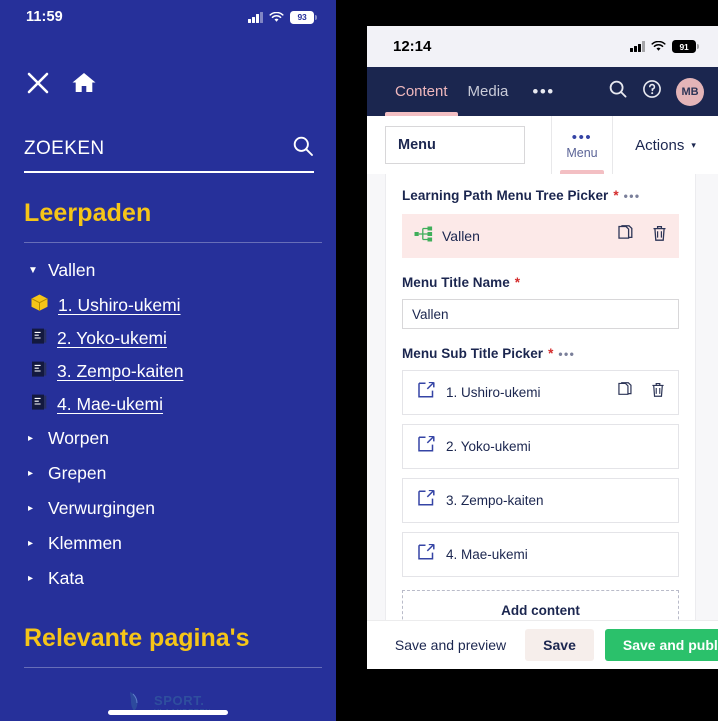 The width and height of the screenshot is (718, 721). Describe the element at coordinates (540, 282) in the screenshot. I see `menu-title-label-row: Menu Title Name *` at that location.